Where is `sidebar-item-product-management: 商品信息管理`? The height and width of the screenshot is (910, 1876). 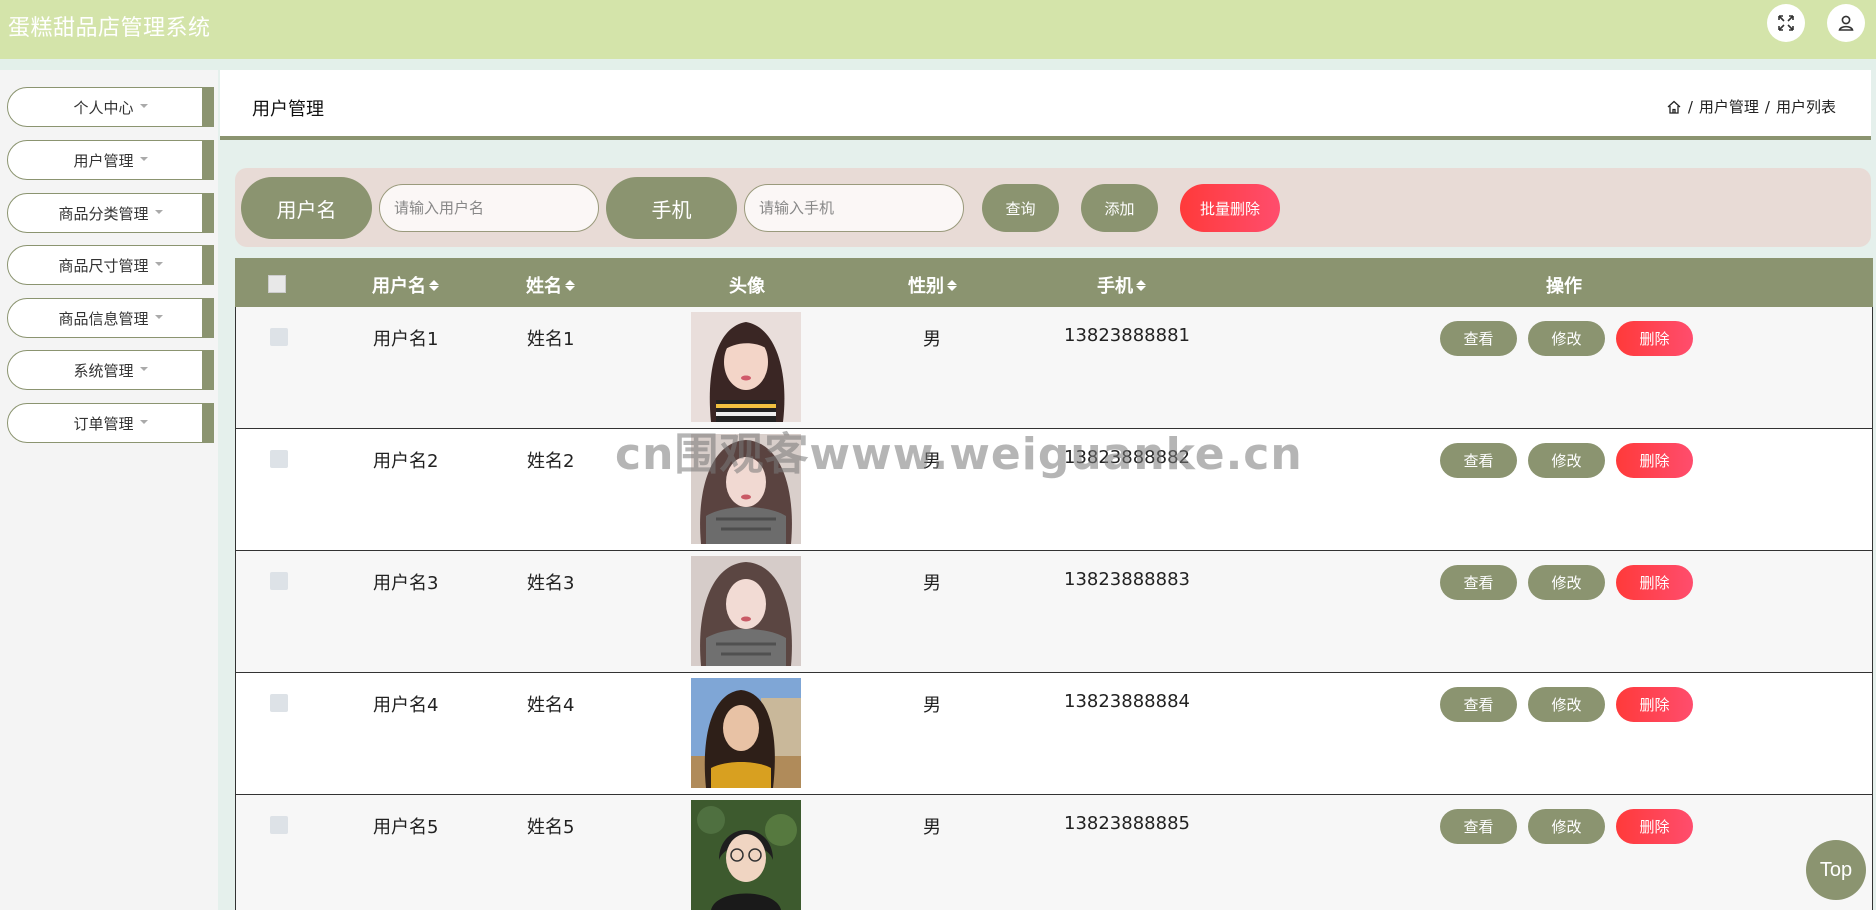 sidebar-item-product-management: 商品信息管理 is located at coordinates (110, 318).